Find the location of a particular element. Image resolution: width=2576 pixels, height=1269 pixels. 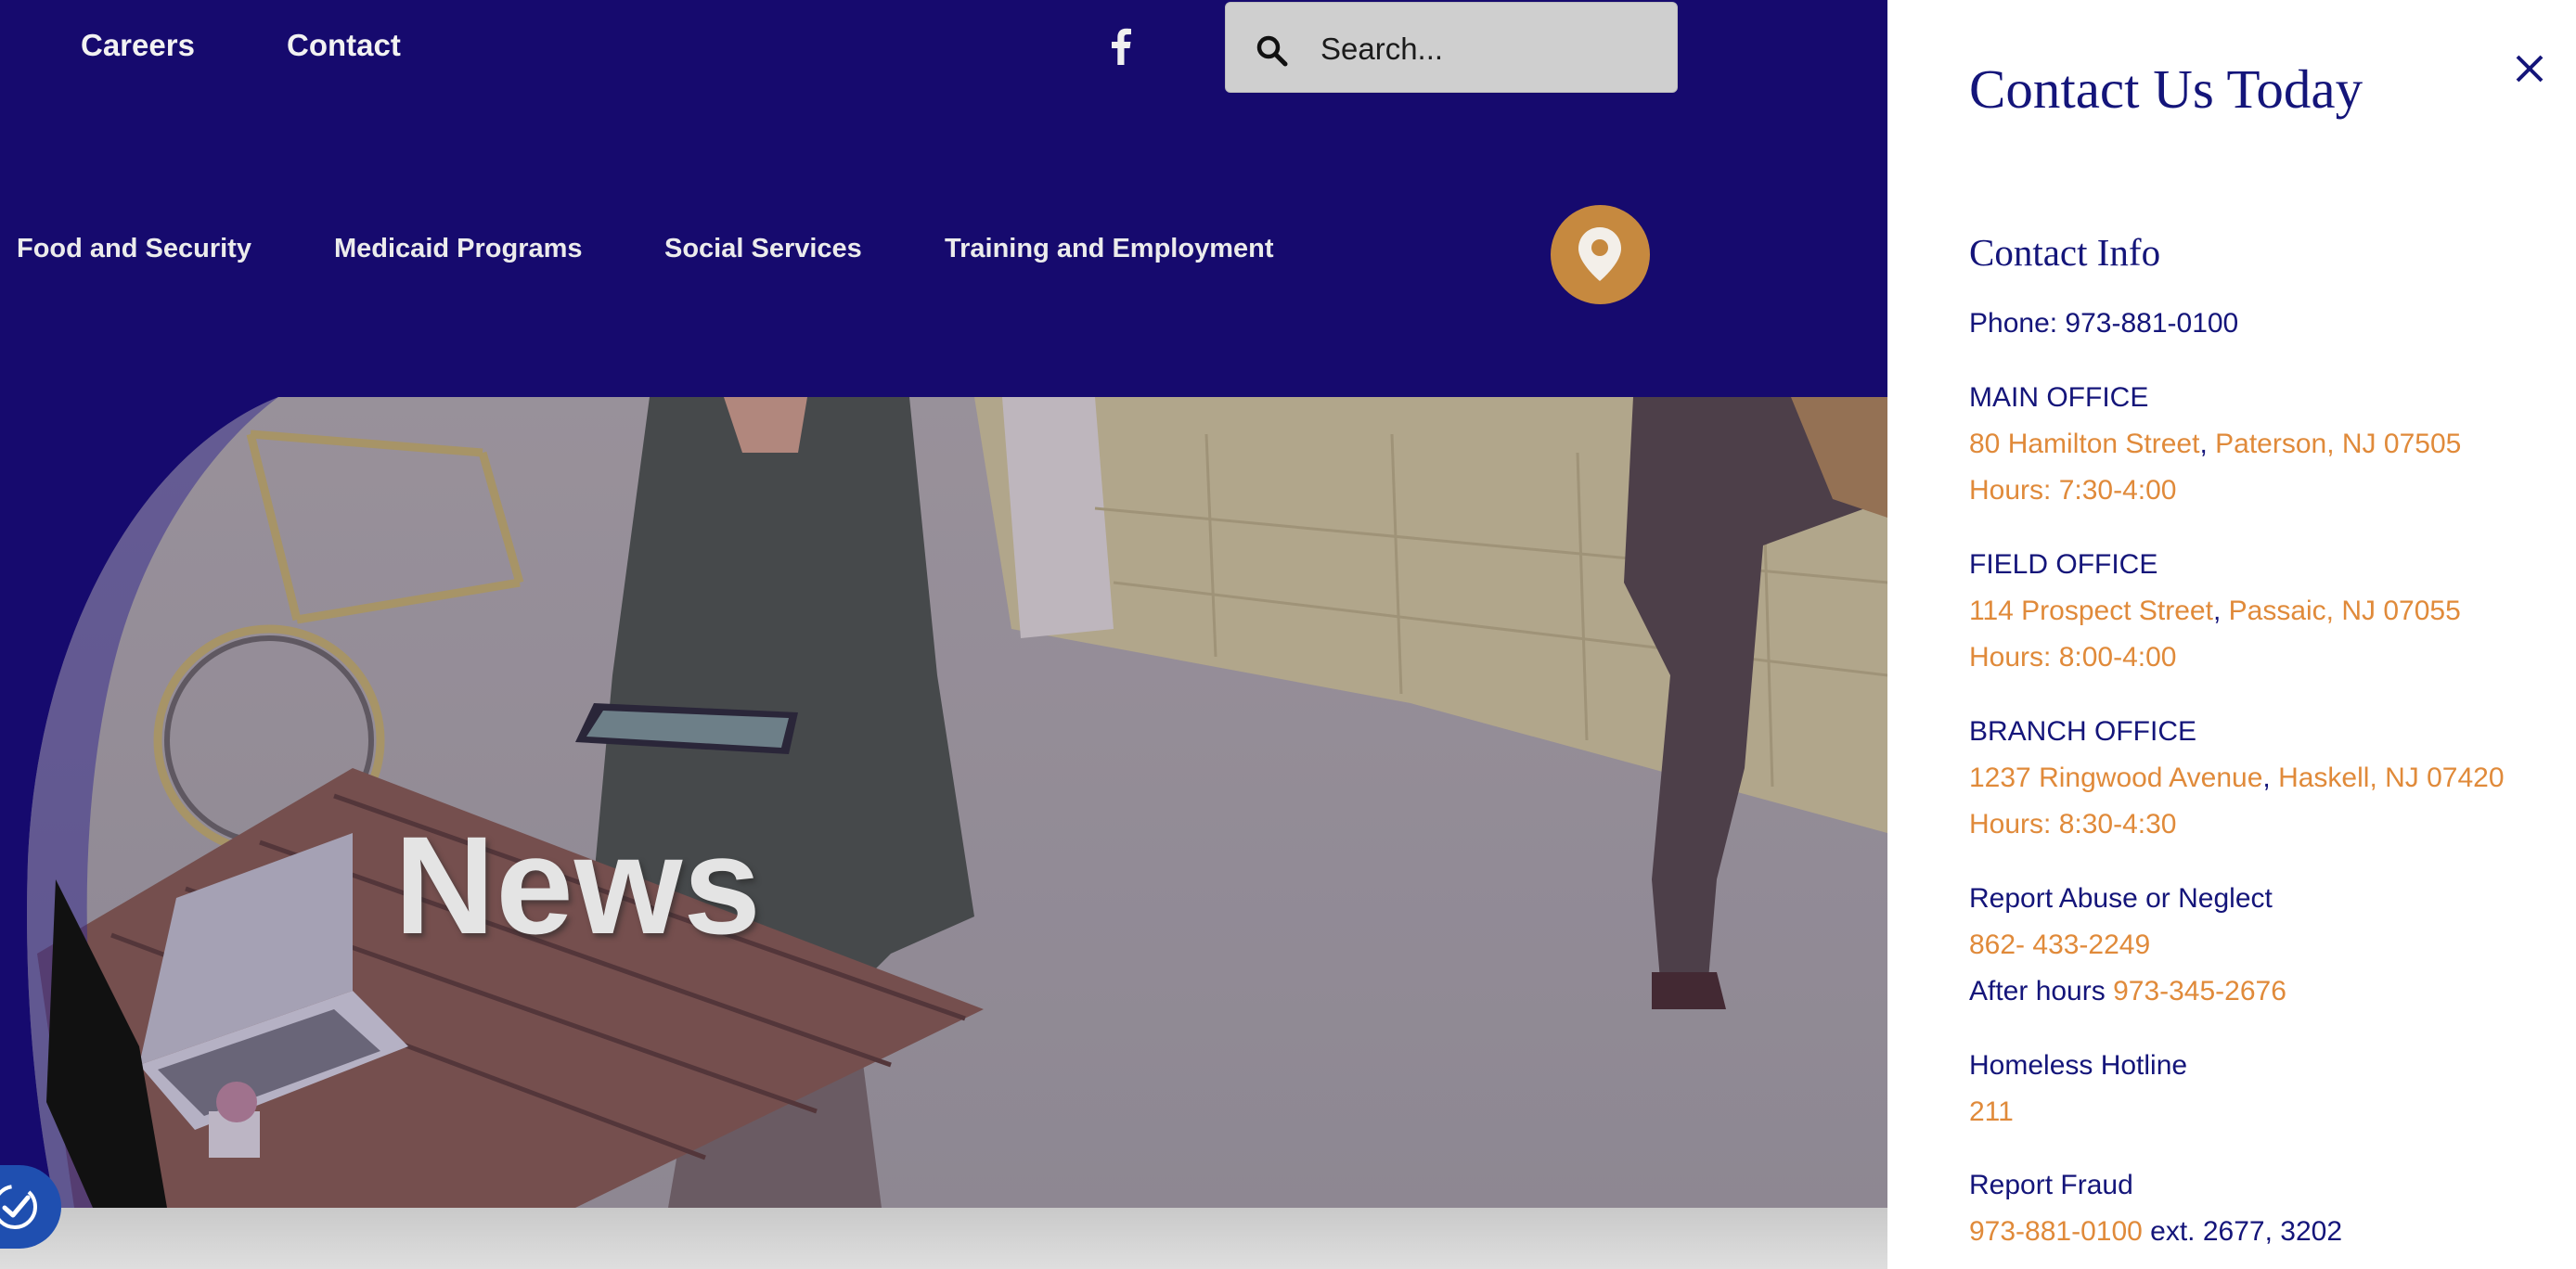

field-office-address: 114 Prospect Street, Passaic, NJ 07055 is located at coordinates (2215, 611).